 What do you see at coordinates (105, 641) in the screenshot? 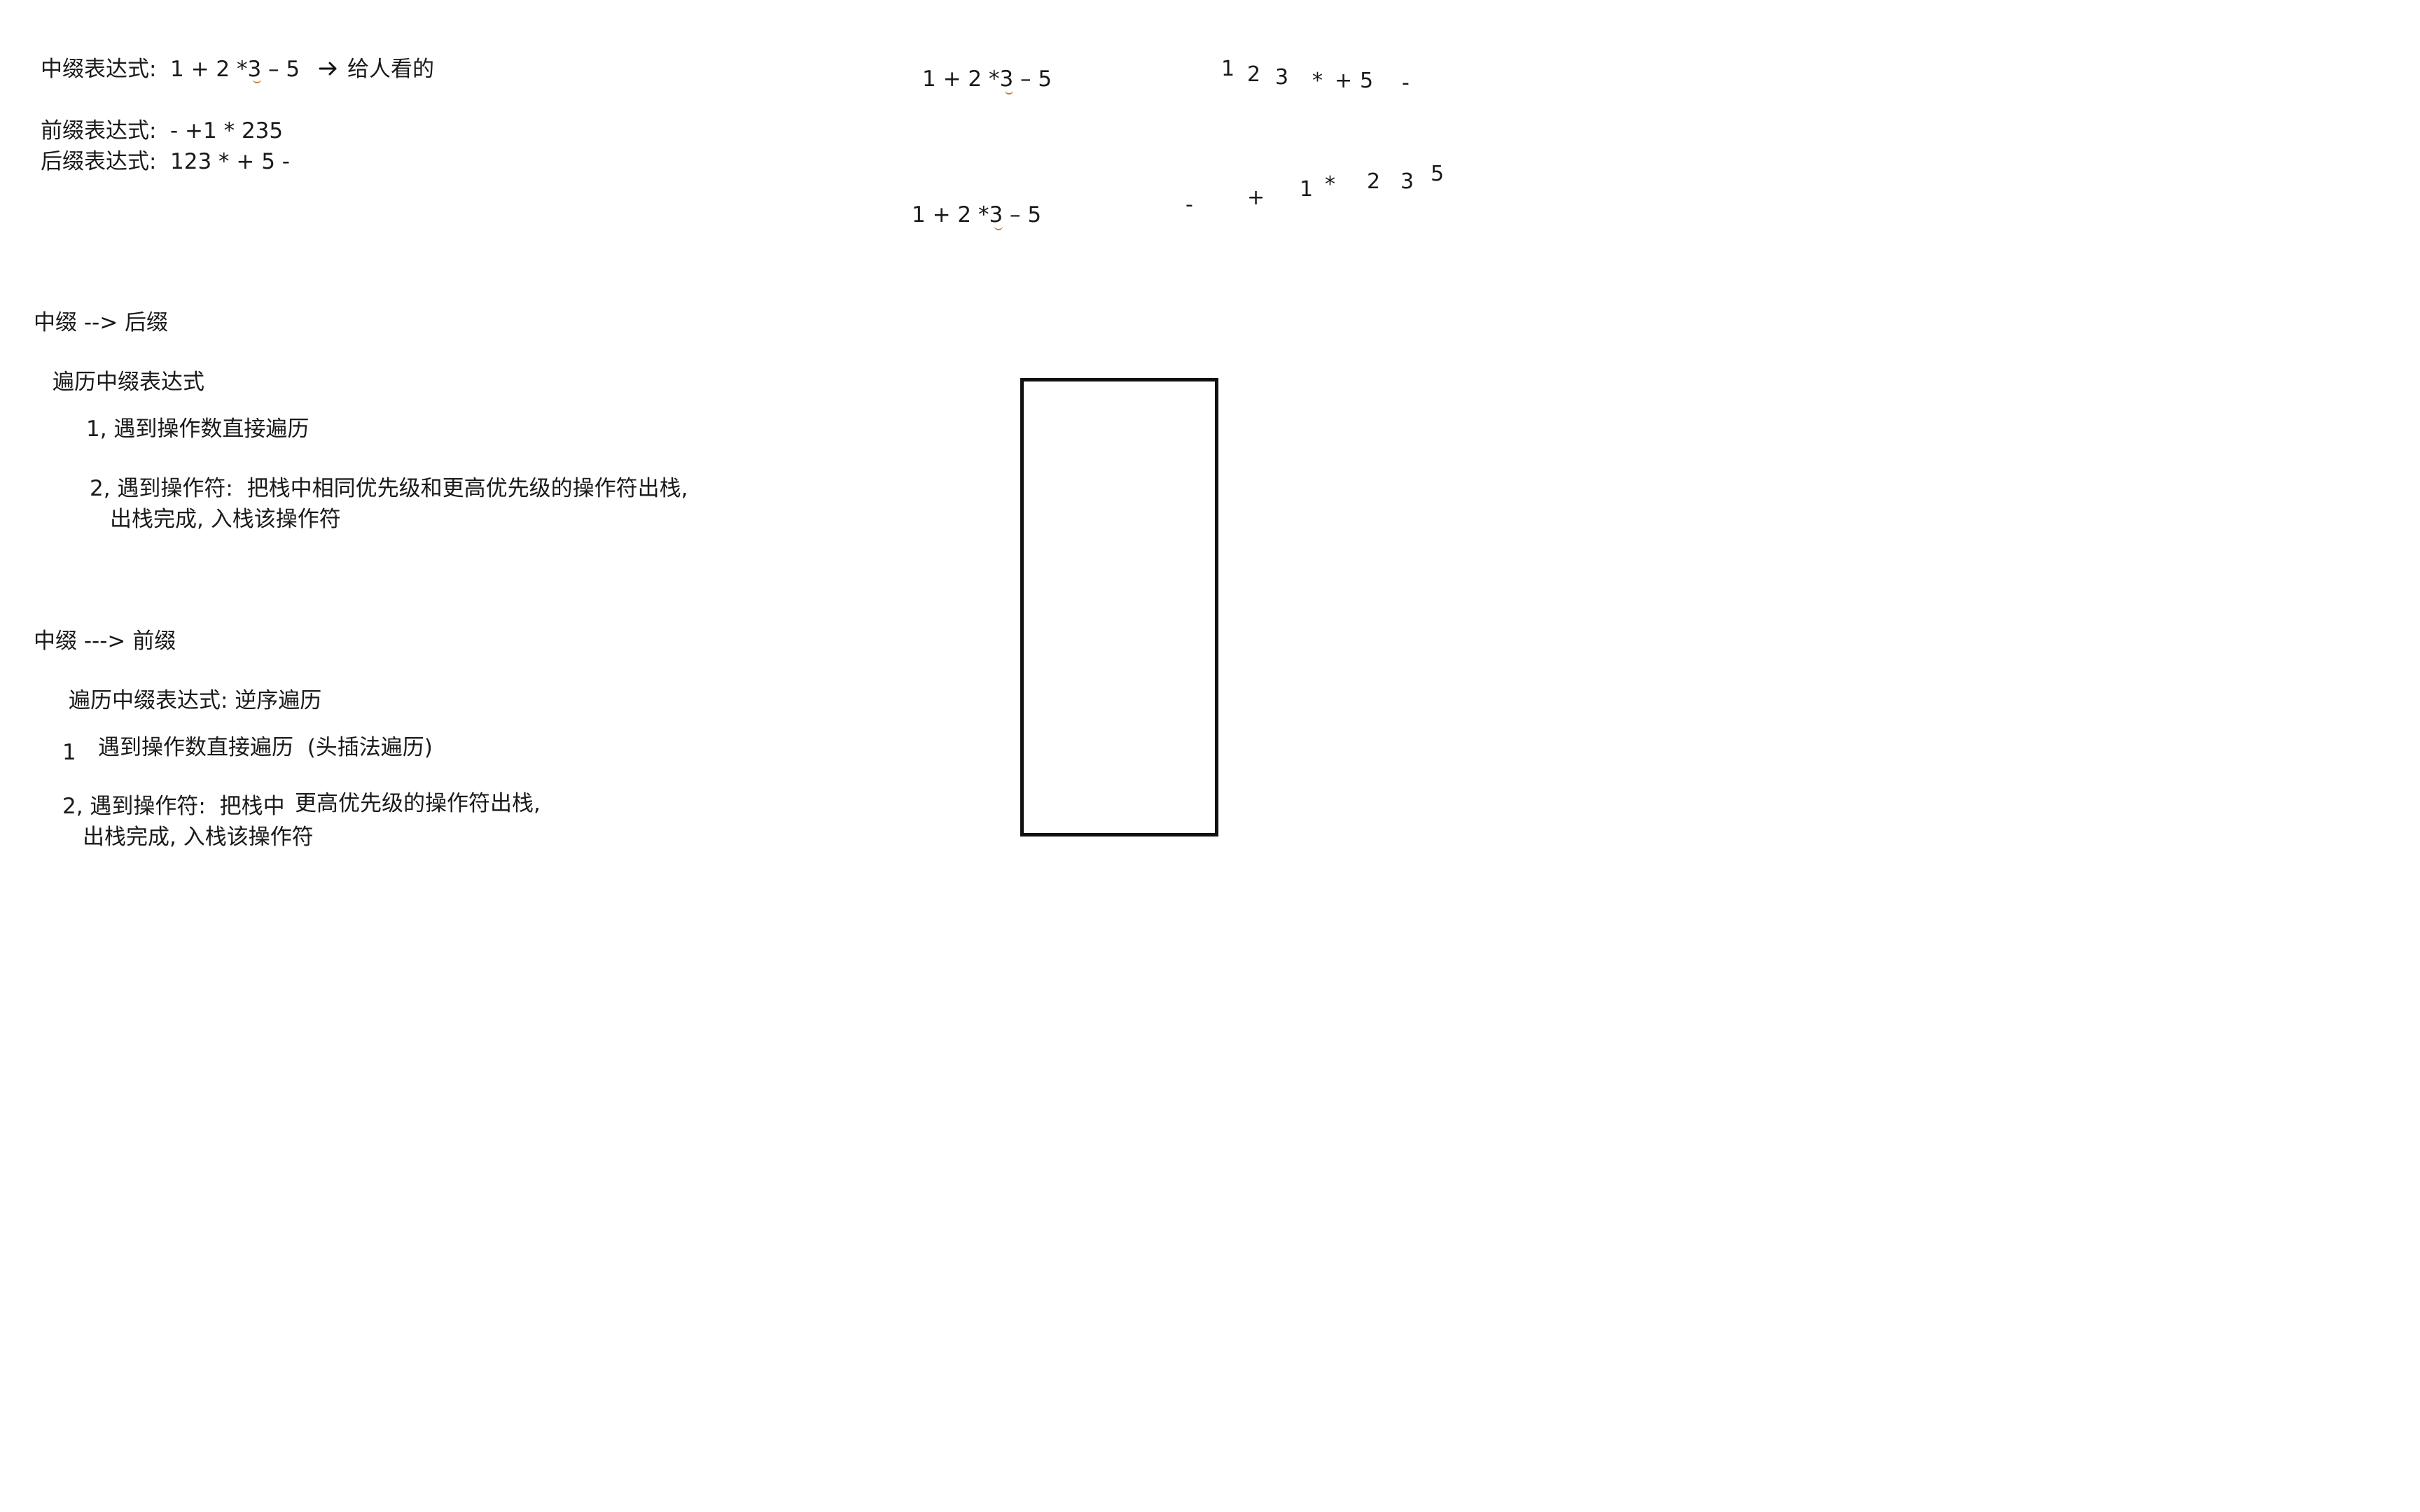
I see `conversion-title-prefix: 中缀 ---> 前缀` at bounding box center [105, 641].